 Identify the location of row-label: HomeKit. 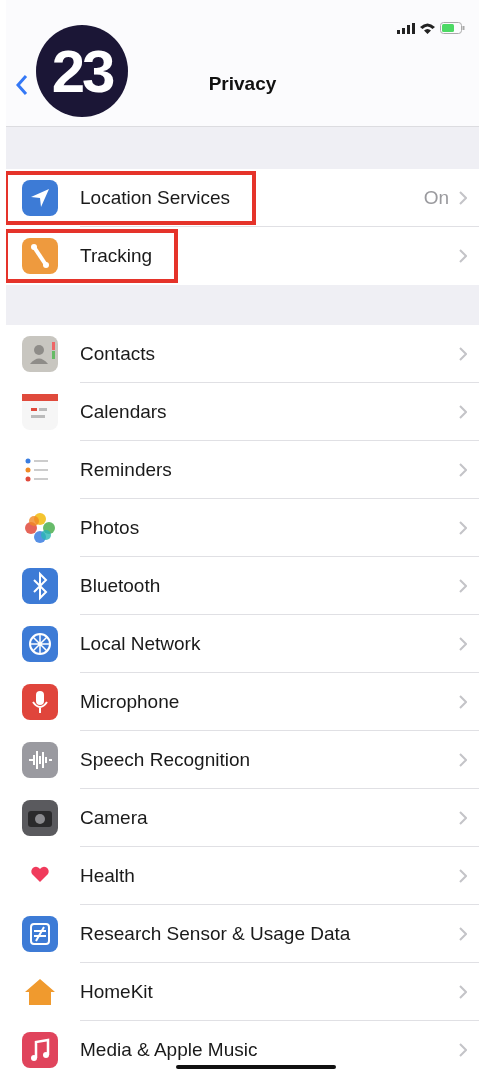
(116, 992).